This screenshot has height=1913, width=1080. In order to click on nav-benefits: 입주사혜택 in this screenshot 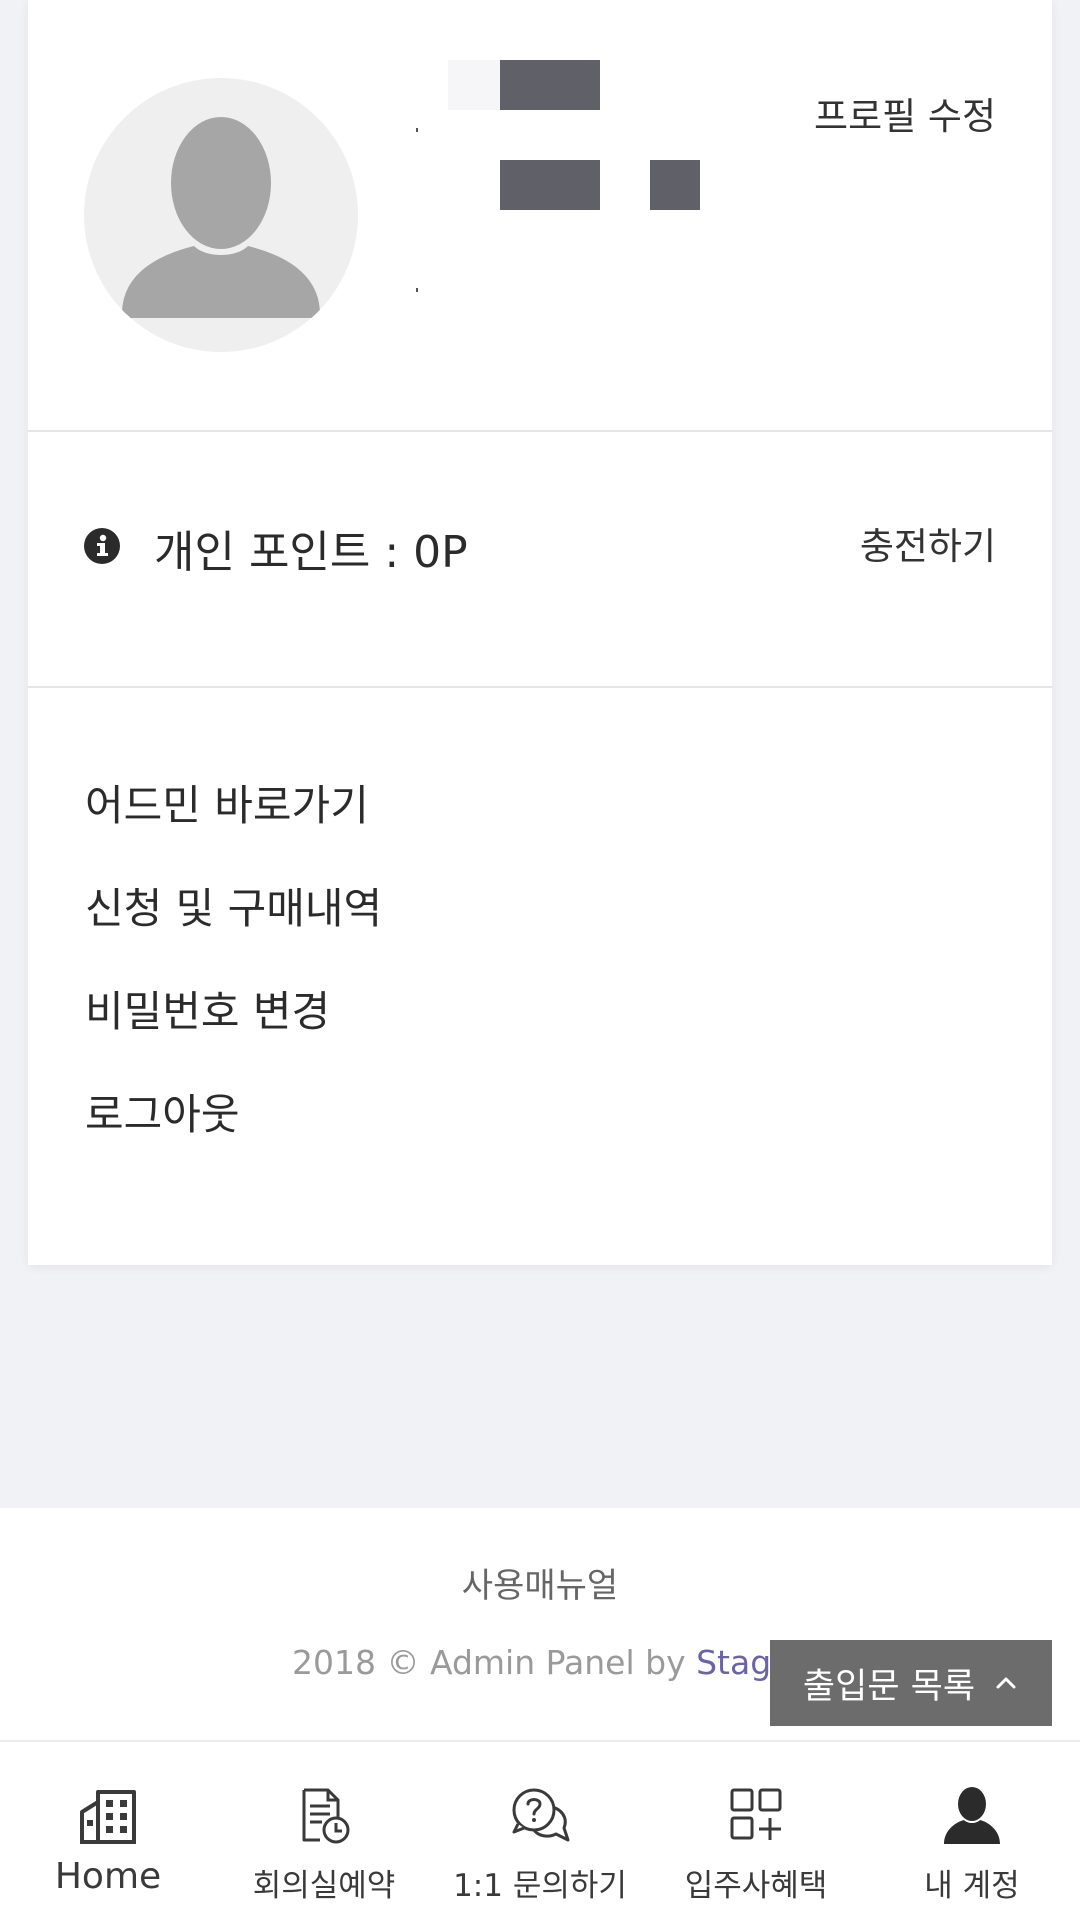, I will do `click(756, 1827)`.